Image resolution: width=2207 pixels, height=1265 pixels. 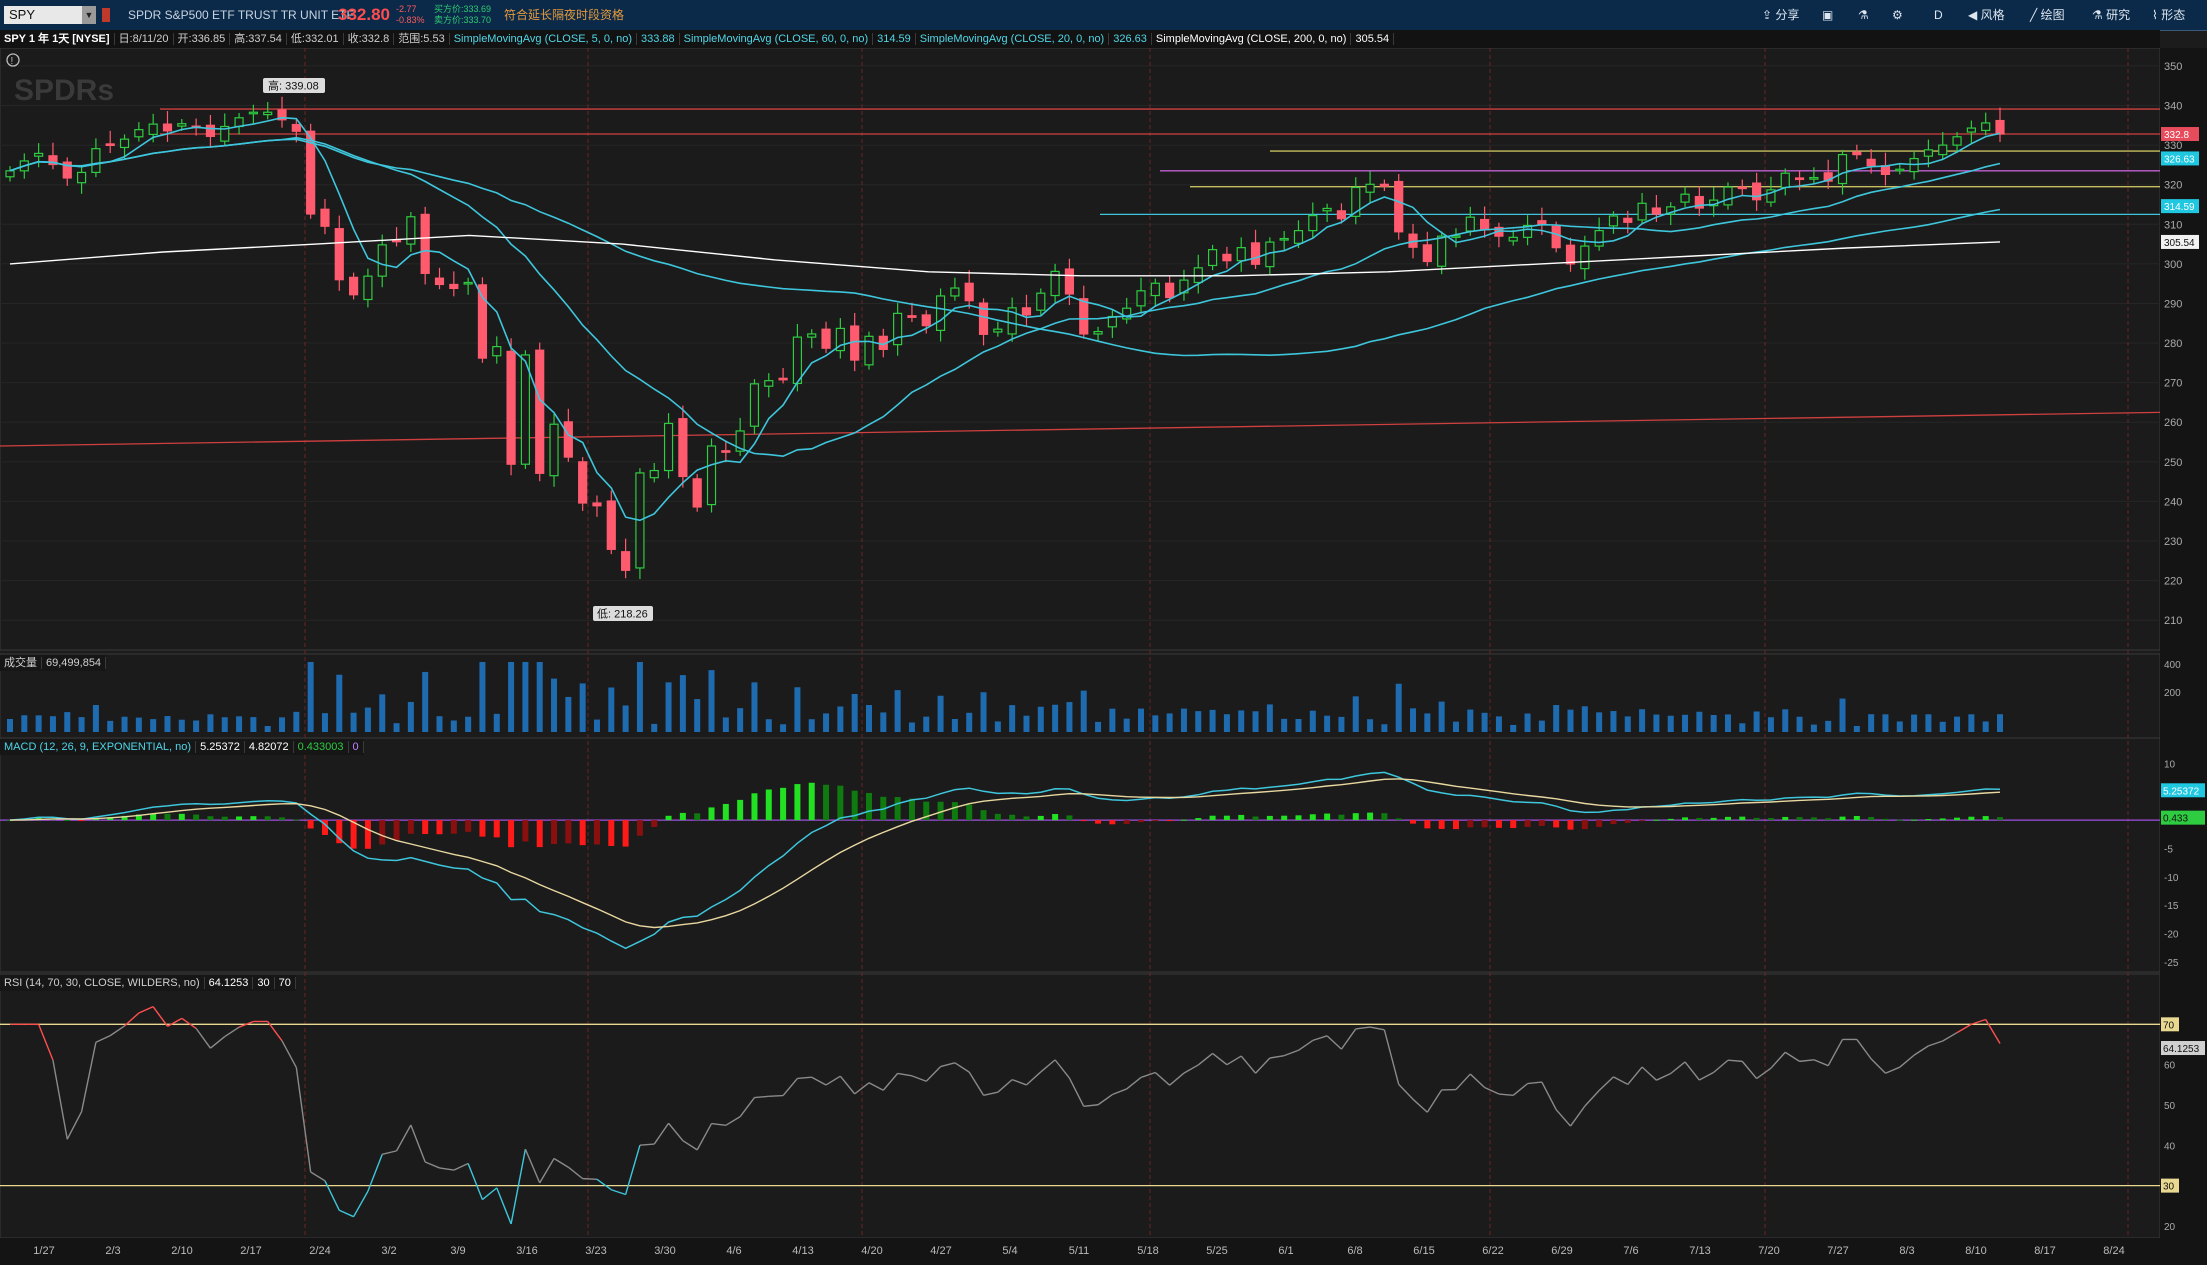 What do you see at coordinates (2170, 1227) in the screenshot?
I see `rsi-tick-label: 20` at bounding box center [2170, 1227].